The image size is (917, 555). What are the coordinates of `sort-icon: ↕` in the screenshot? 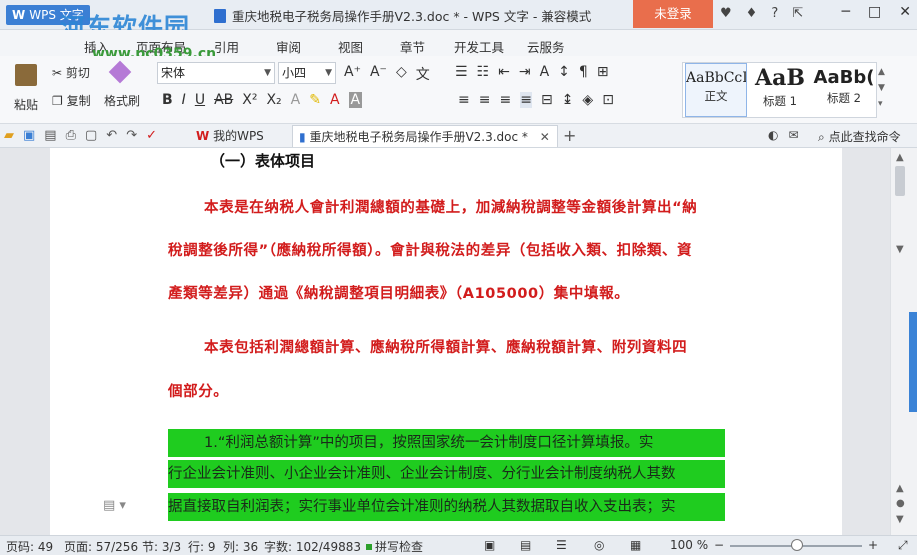 It's located at (564, 72).